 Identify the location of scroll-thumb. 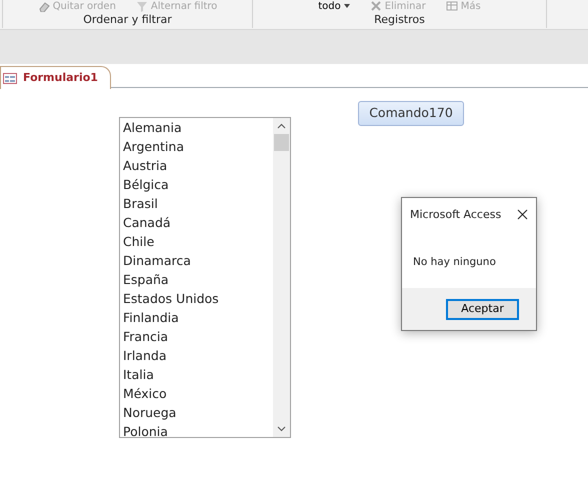
(281, 142).